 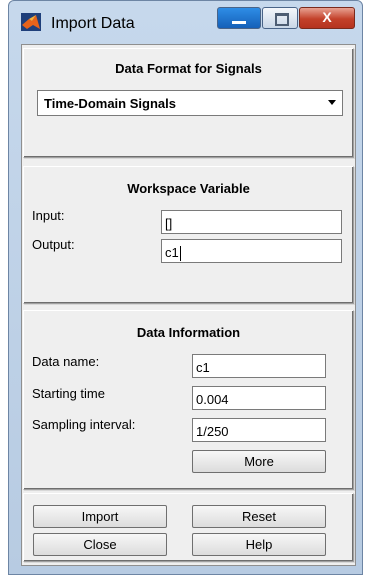 I want to click on data-name-field: c1, so click(x=259, y=366).